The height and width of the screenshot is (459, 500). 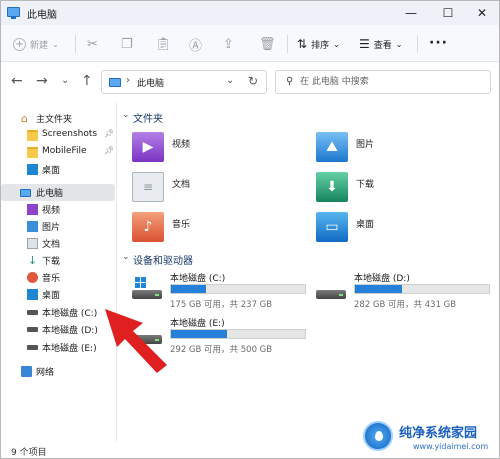 I want to click on sidebar-item-downloads: ↓ 下载, so click(x=58, y=260).